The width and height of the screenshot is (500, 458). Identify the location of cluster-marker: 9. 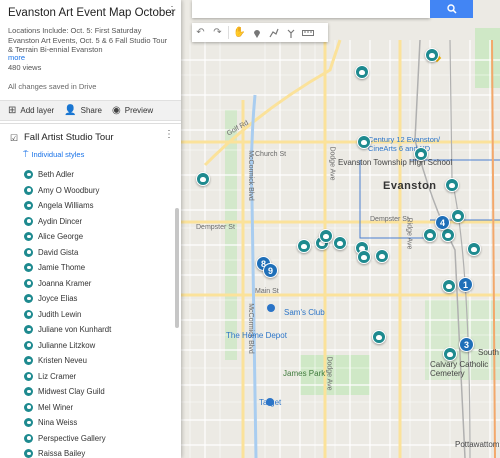
(270, 270).